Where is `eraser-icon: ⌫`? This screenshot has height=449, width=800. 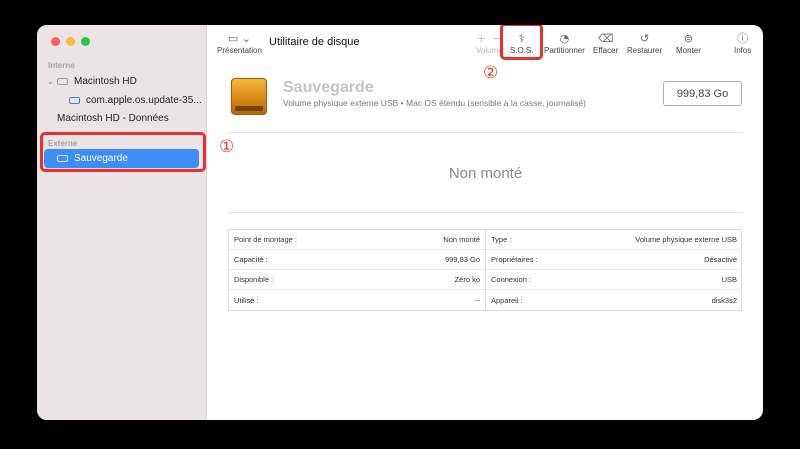
eraser-icon: ⌫ is located at coordinates (605, 38).